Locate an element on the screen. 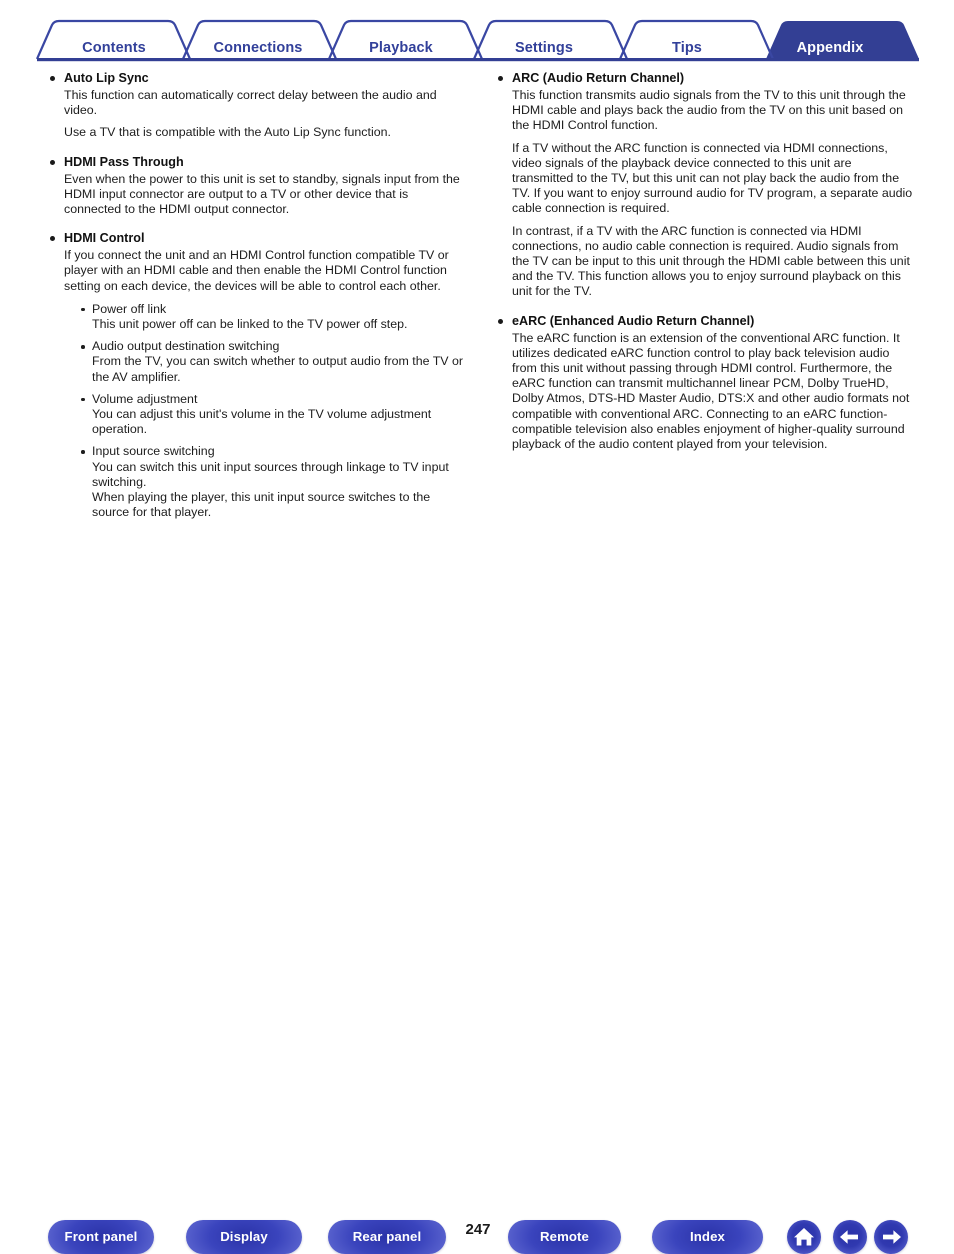 The height and width of the screenshot is (1254, 954). section-heading: Auto Lip Sync is located at coordinates (257, 78).